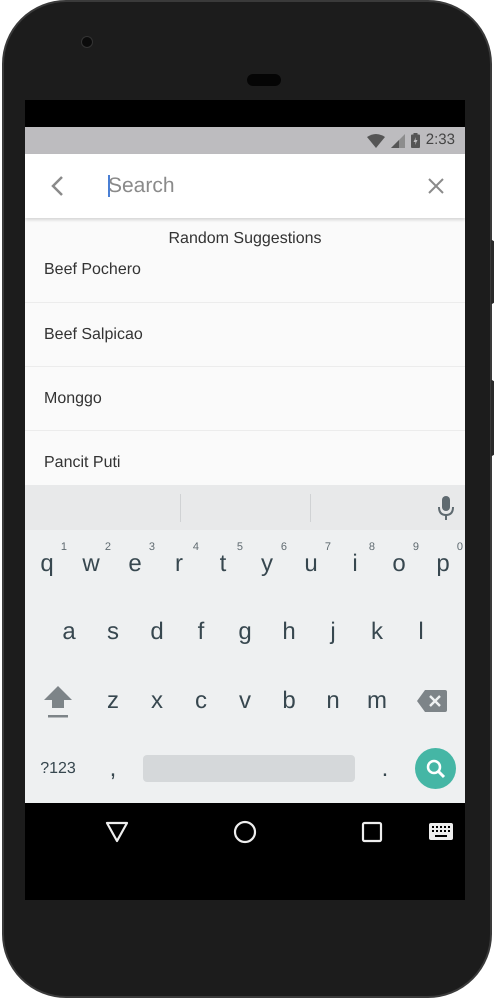  What do you see at coordinates (245, 186) in the screenshot?
I see `search-bar: Search` at bounding box center [245, 186].